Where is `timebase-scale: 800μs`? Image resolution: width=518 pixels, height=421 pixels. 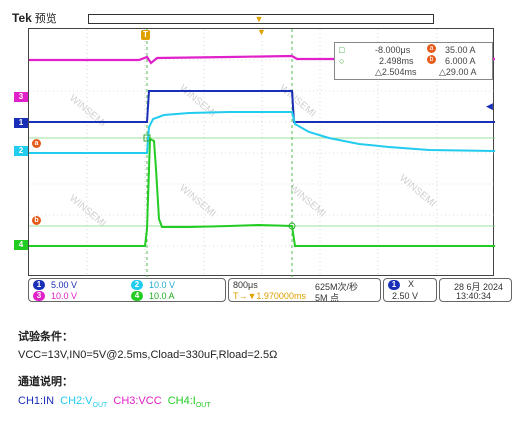 timebase-scale: 800μs is located at coordinates (245, 285).